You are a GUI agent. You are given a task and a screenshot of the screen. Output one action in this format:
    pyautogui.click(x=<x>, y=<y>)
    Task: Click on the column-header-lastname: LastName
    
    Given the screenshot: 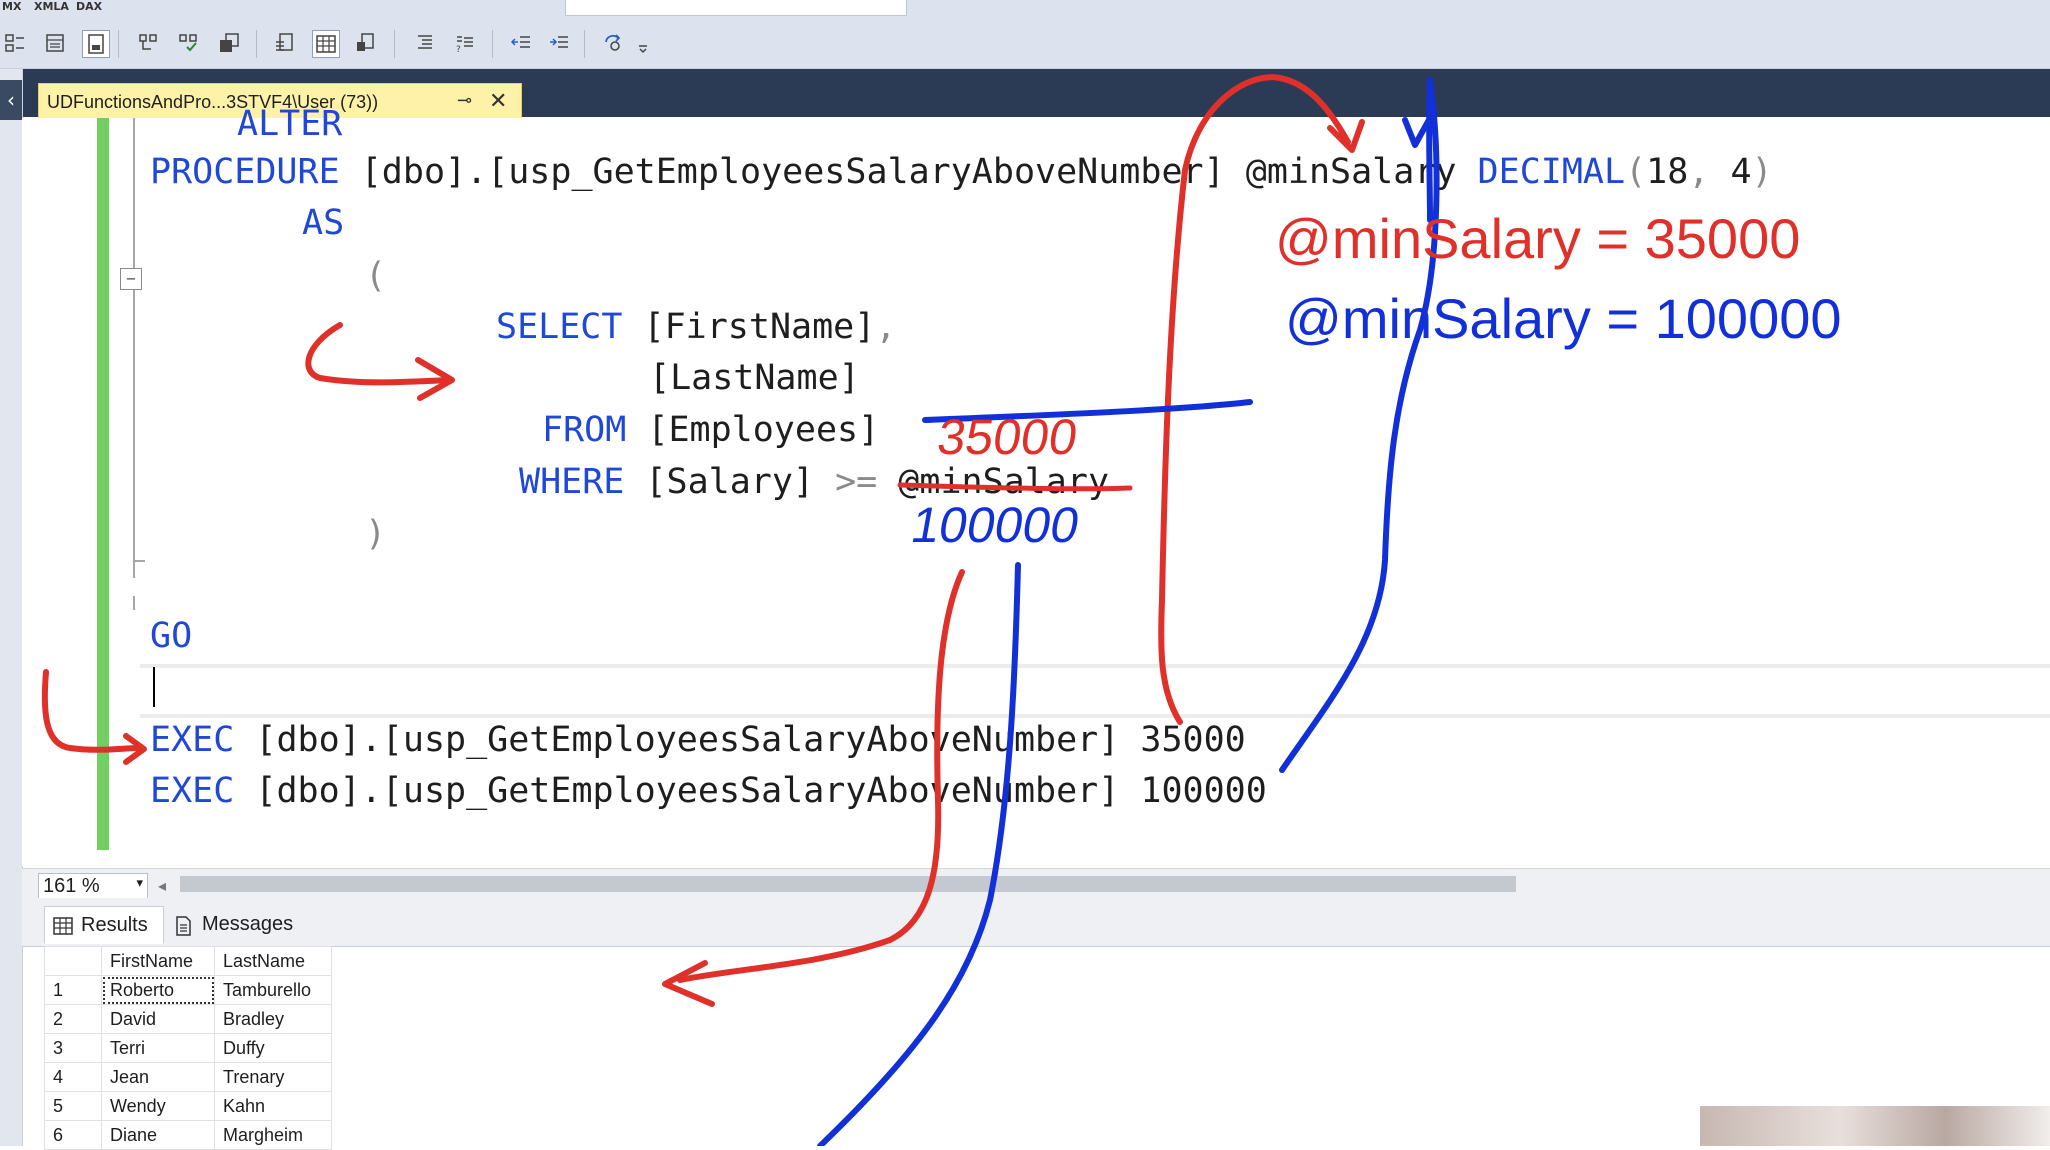 What is the action you would take?
    pyautogui.click(x=273, y=961)
    